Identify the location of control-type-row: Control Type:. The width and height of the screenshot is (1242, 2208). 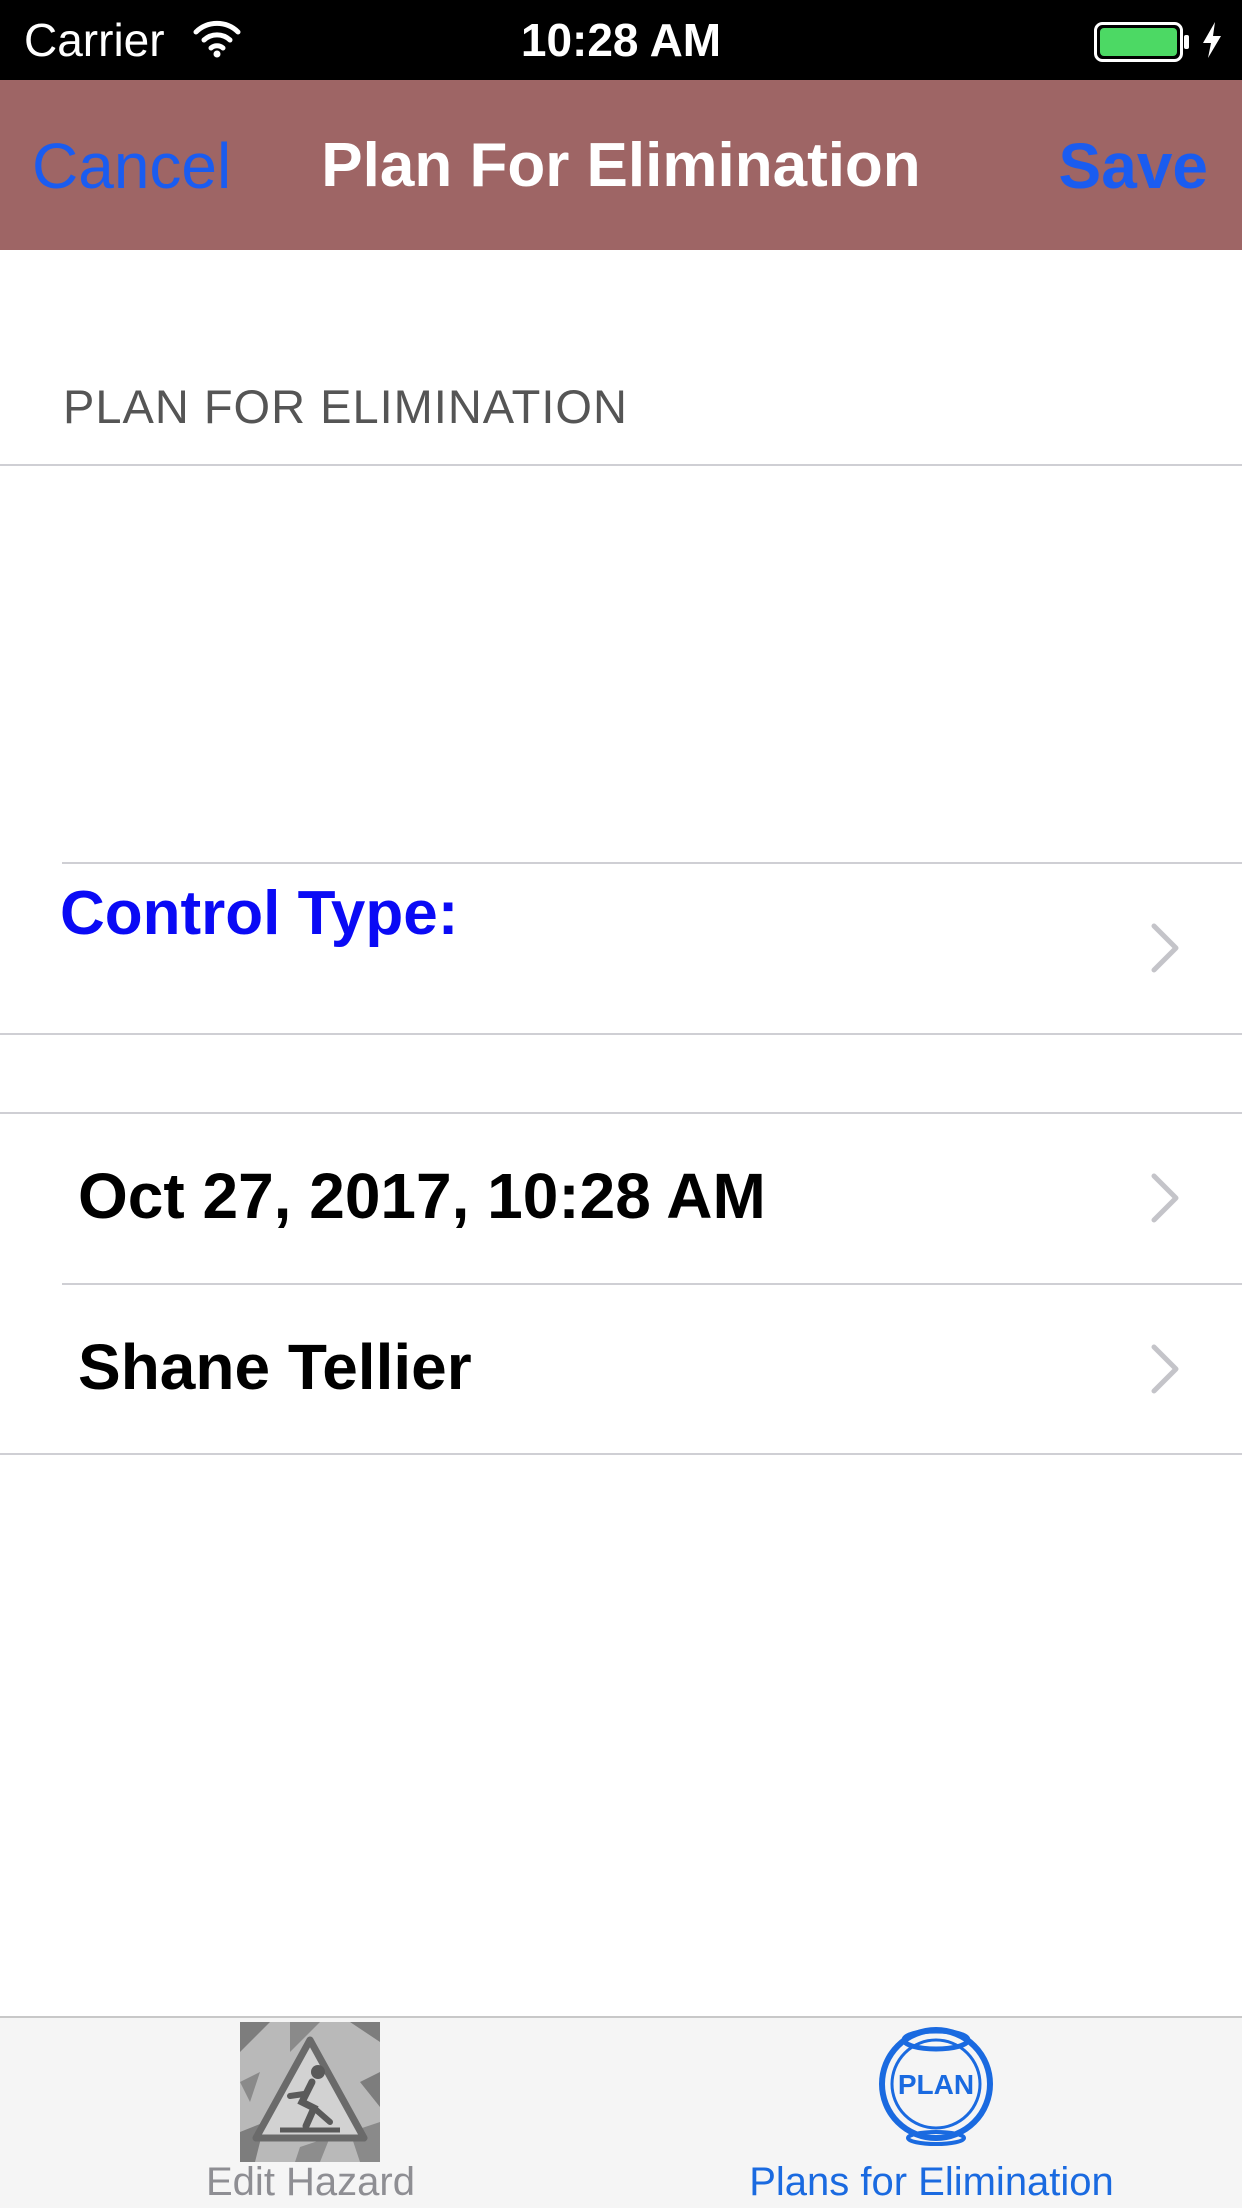
(621, 949).